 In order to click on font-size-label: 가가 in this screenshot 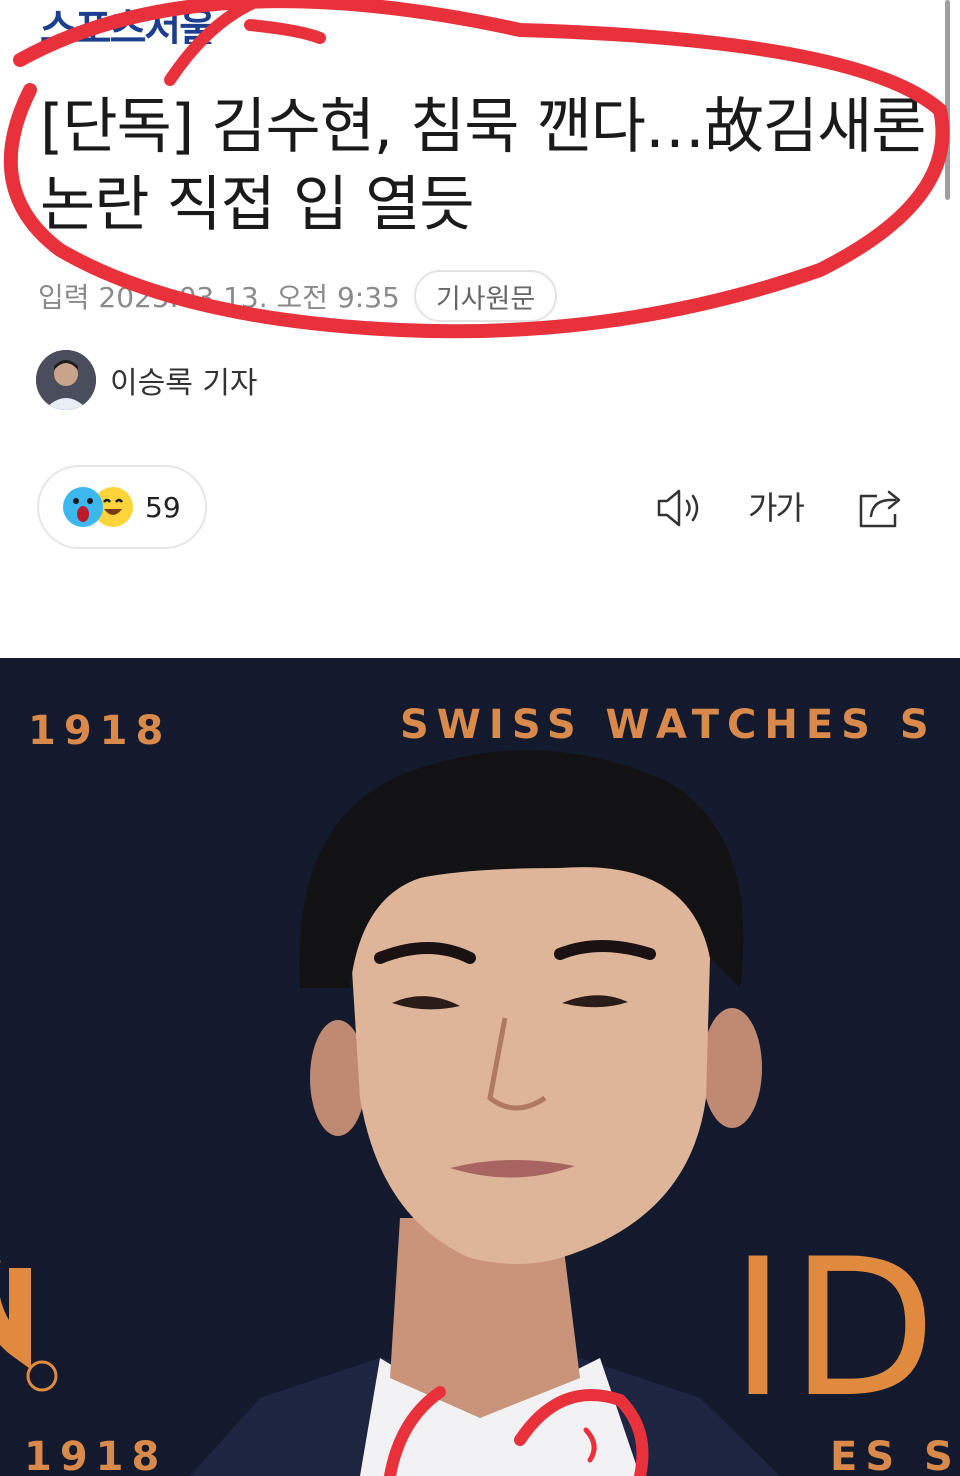, I will do `click(776, 508)`.